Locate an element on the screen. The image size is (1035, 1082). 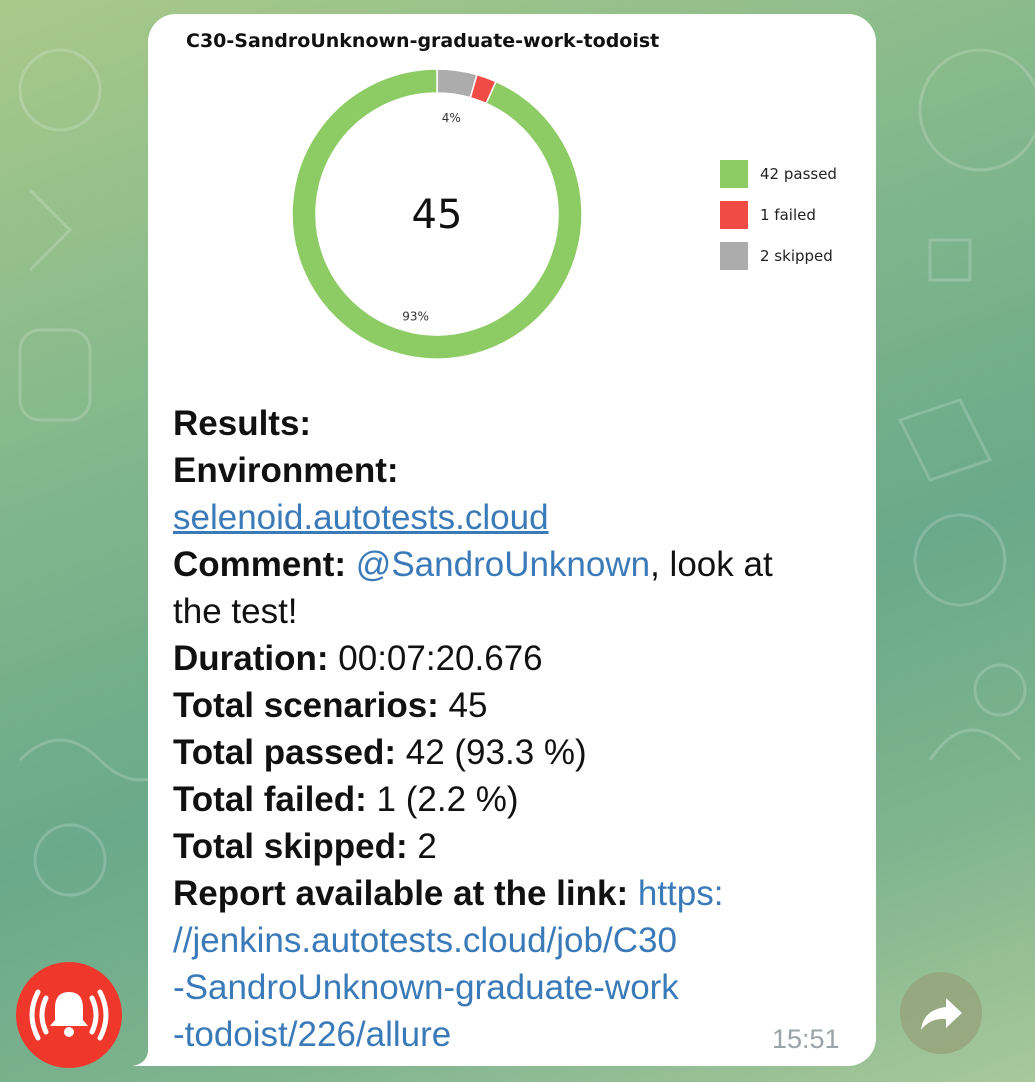
alarm-button is located at coordinates (69, 1015).